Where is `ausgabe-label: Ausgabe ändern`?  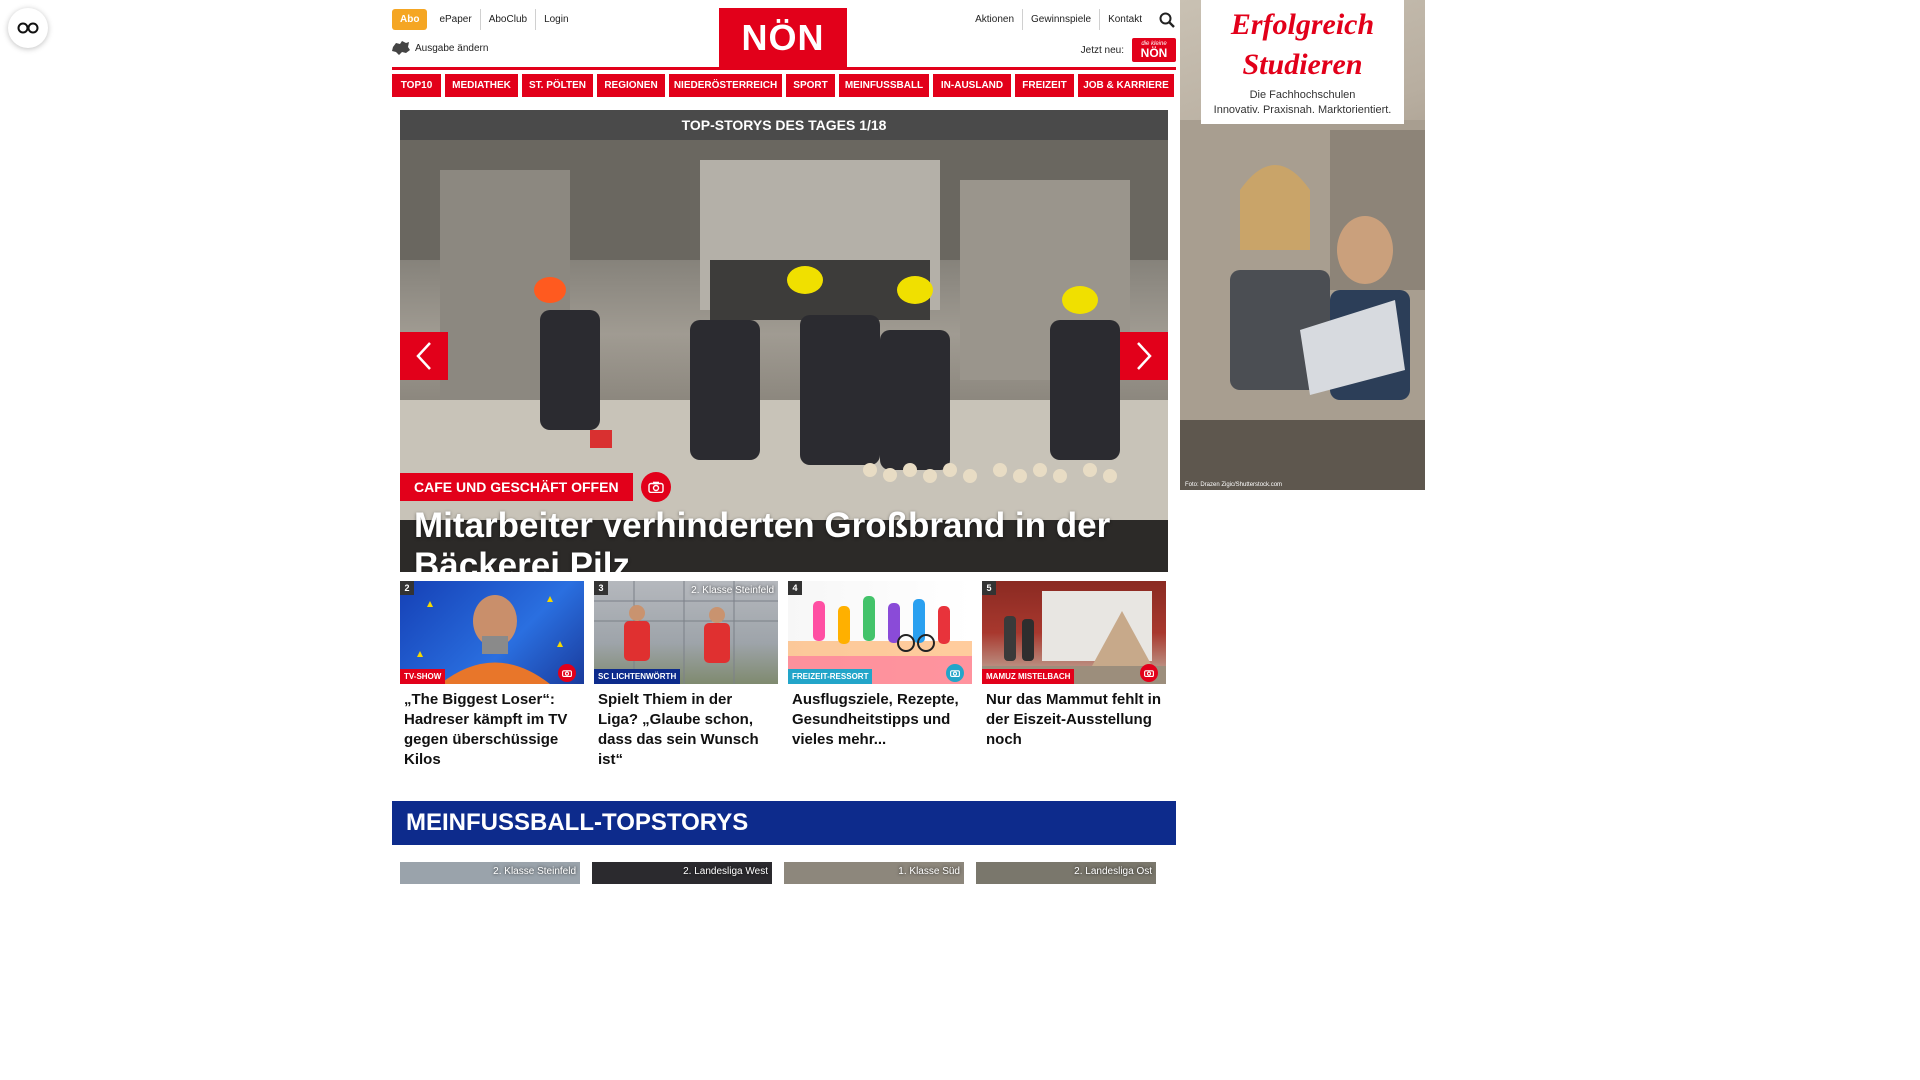 ausgabe-label: Ausgabe ändern is located at coordinates (452, 48).